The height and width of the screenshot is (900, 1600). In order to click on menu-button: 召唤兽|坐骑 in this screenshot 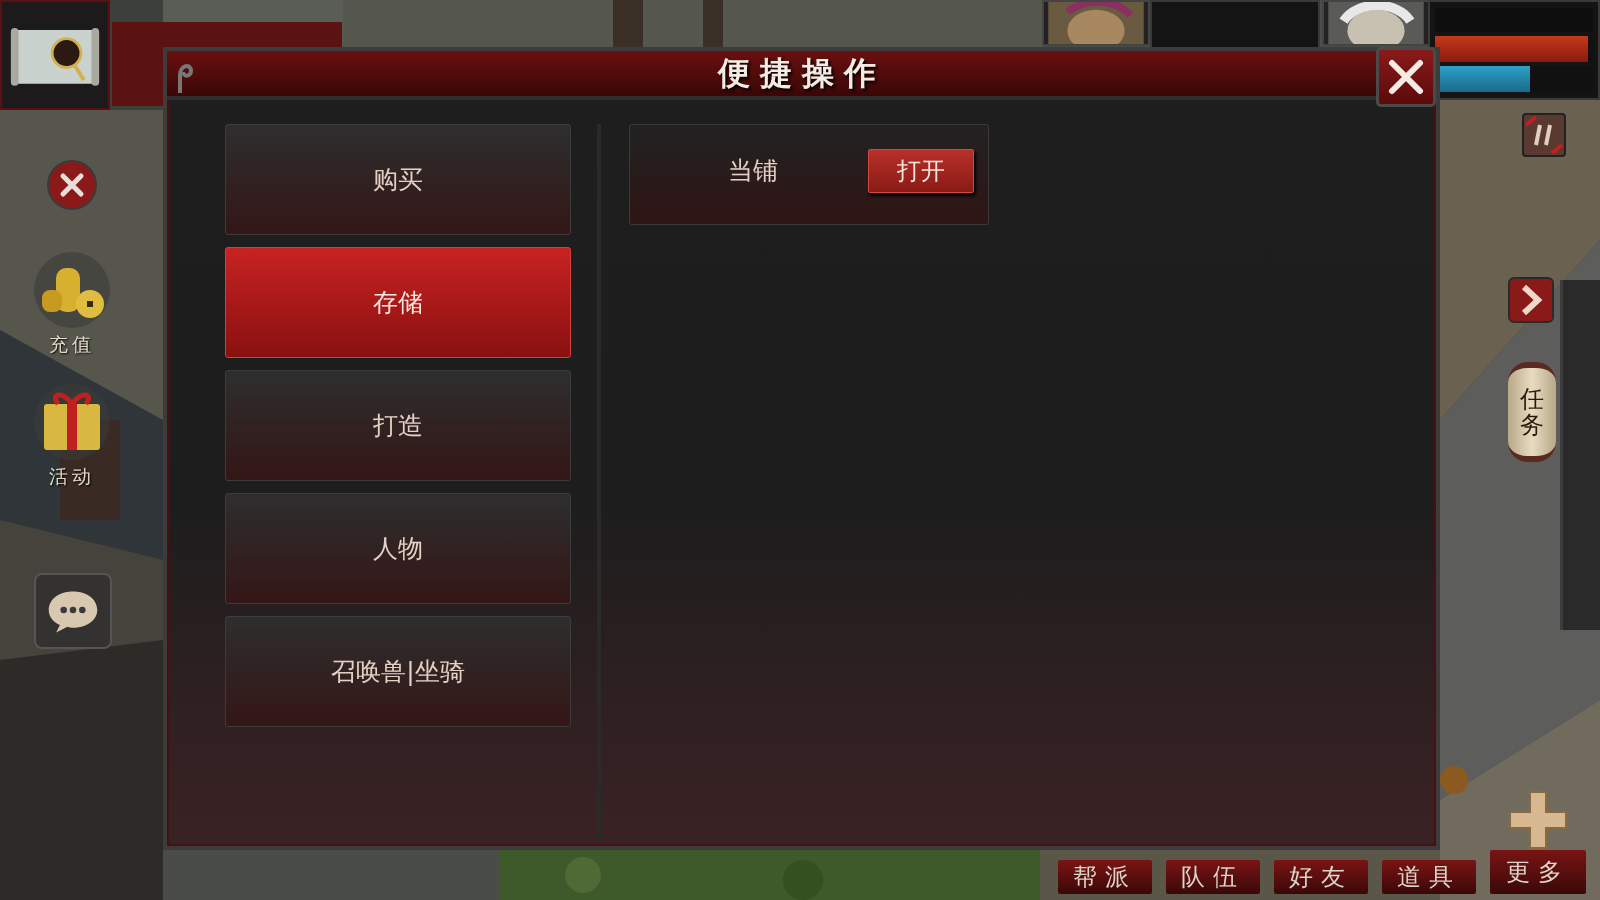, I will do `click(398, 671)`.